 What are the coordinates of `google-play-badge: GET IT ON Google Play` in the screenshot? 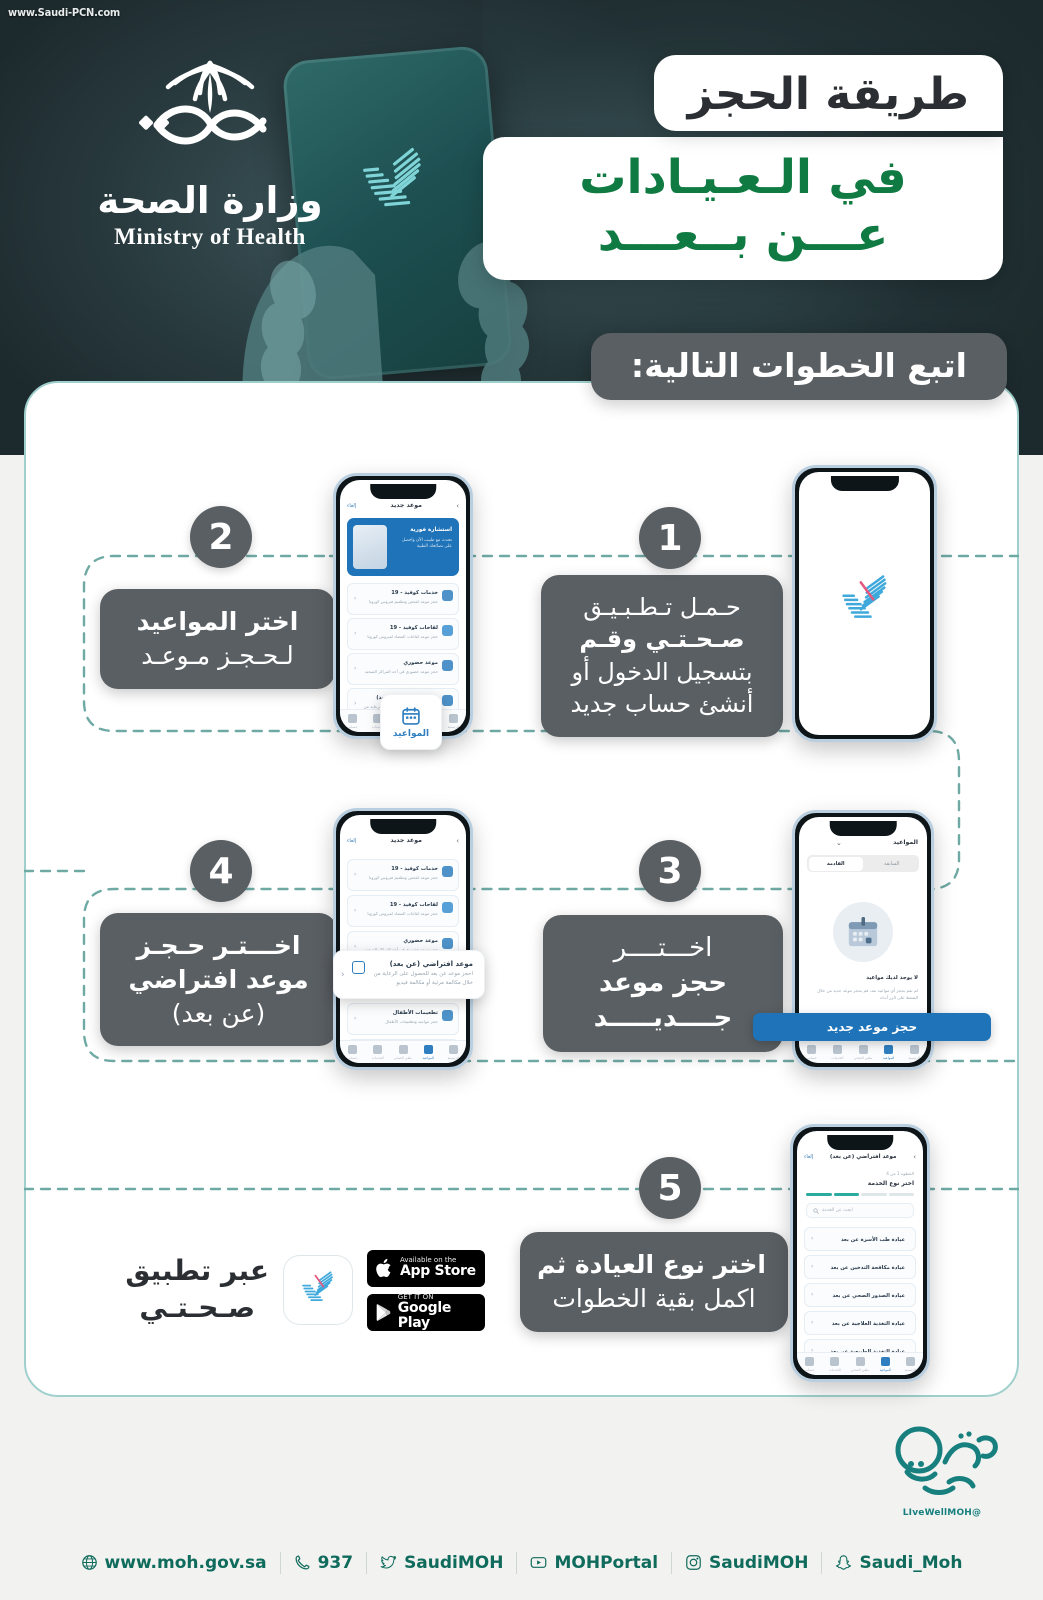 It's located at (426, 1312).